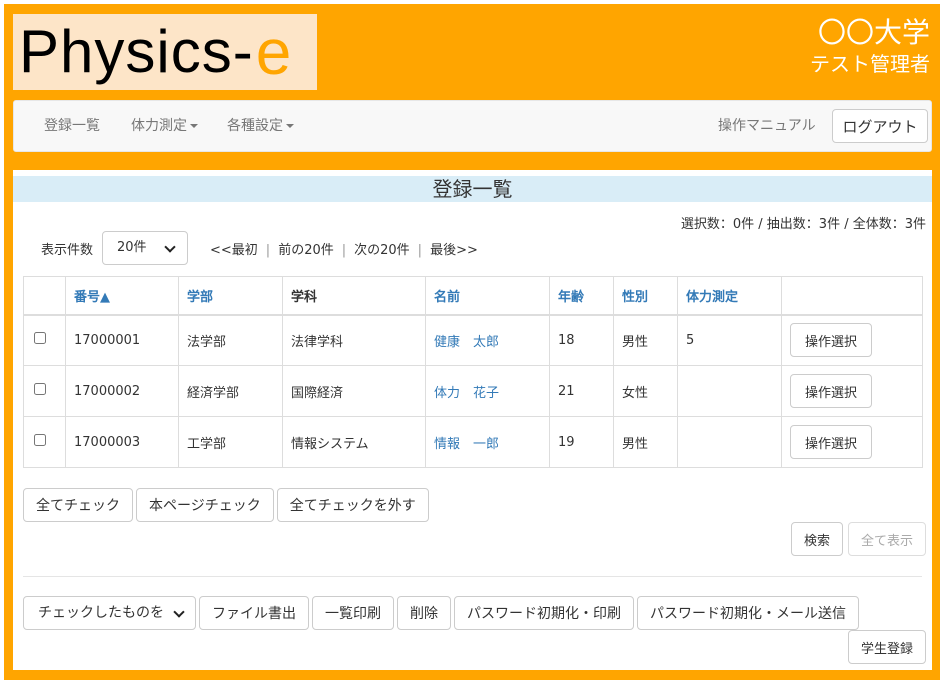 The image size is (946, 684). I want to click on cell-number: 17000001, so click(122, 340).